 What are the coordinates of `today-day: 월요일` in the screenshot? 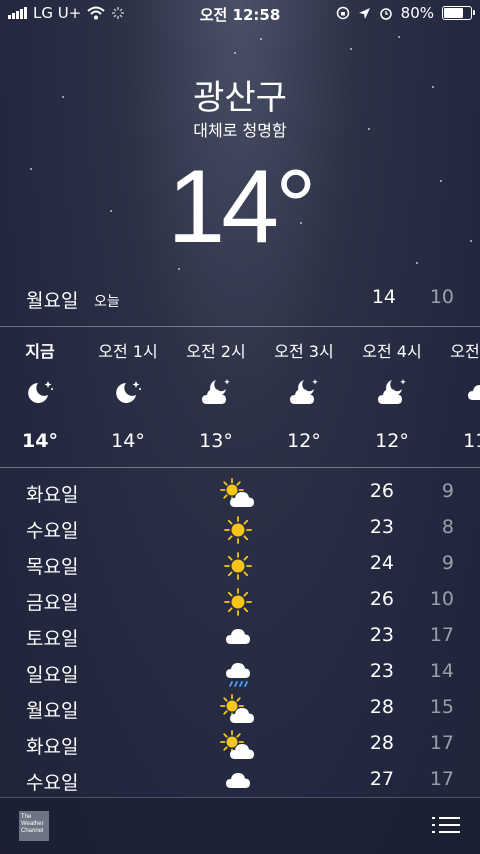 It's located at (52, 301).